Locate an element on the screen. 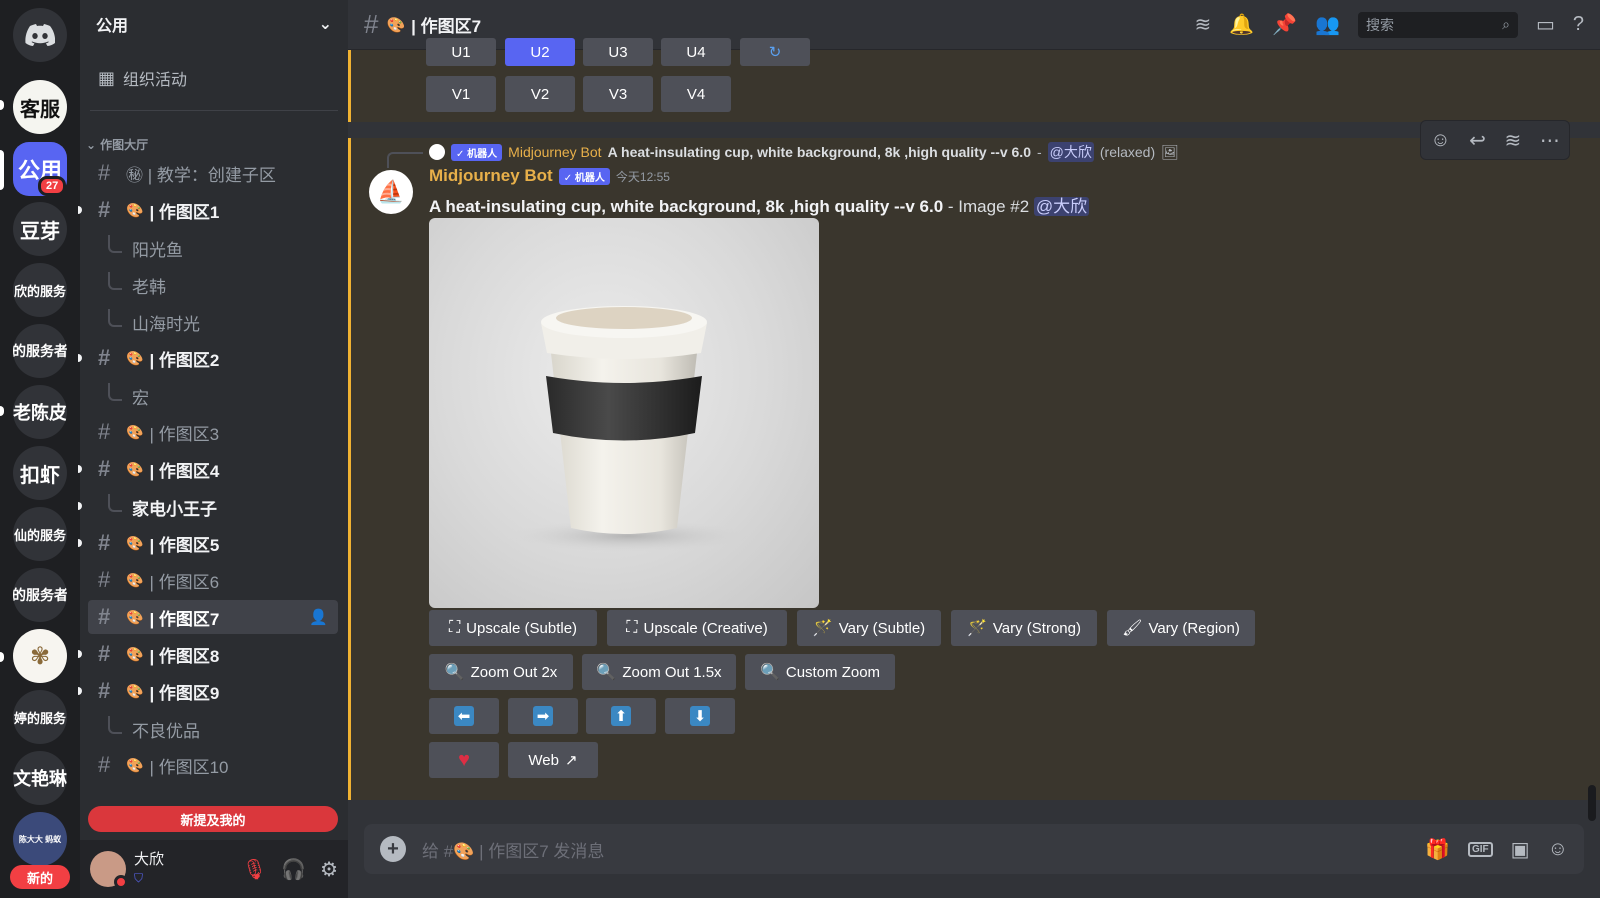  new-mentions-banner: 新提及我的 is located at coordinates (213, 819).